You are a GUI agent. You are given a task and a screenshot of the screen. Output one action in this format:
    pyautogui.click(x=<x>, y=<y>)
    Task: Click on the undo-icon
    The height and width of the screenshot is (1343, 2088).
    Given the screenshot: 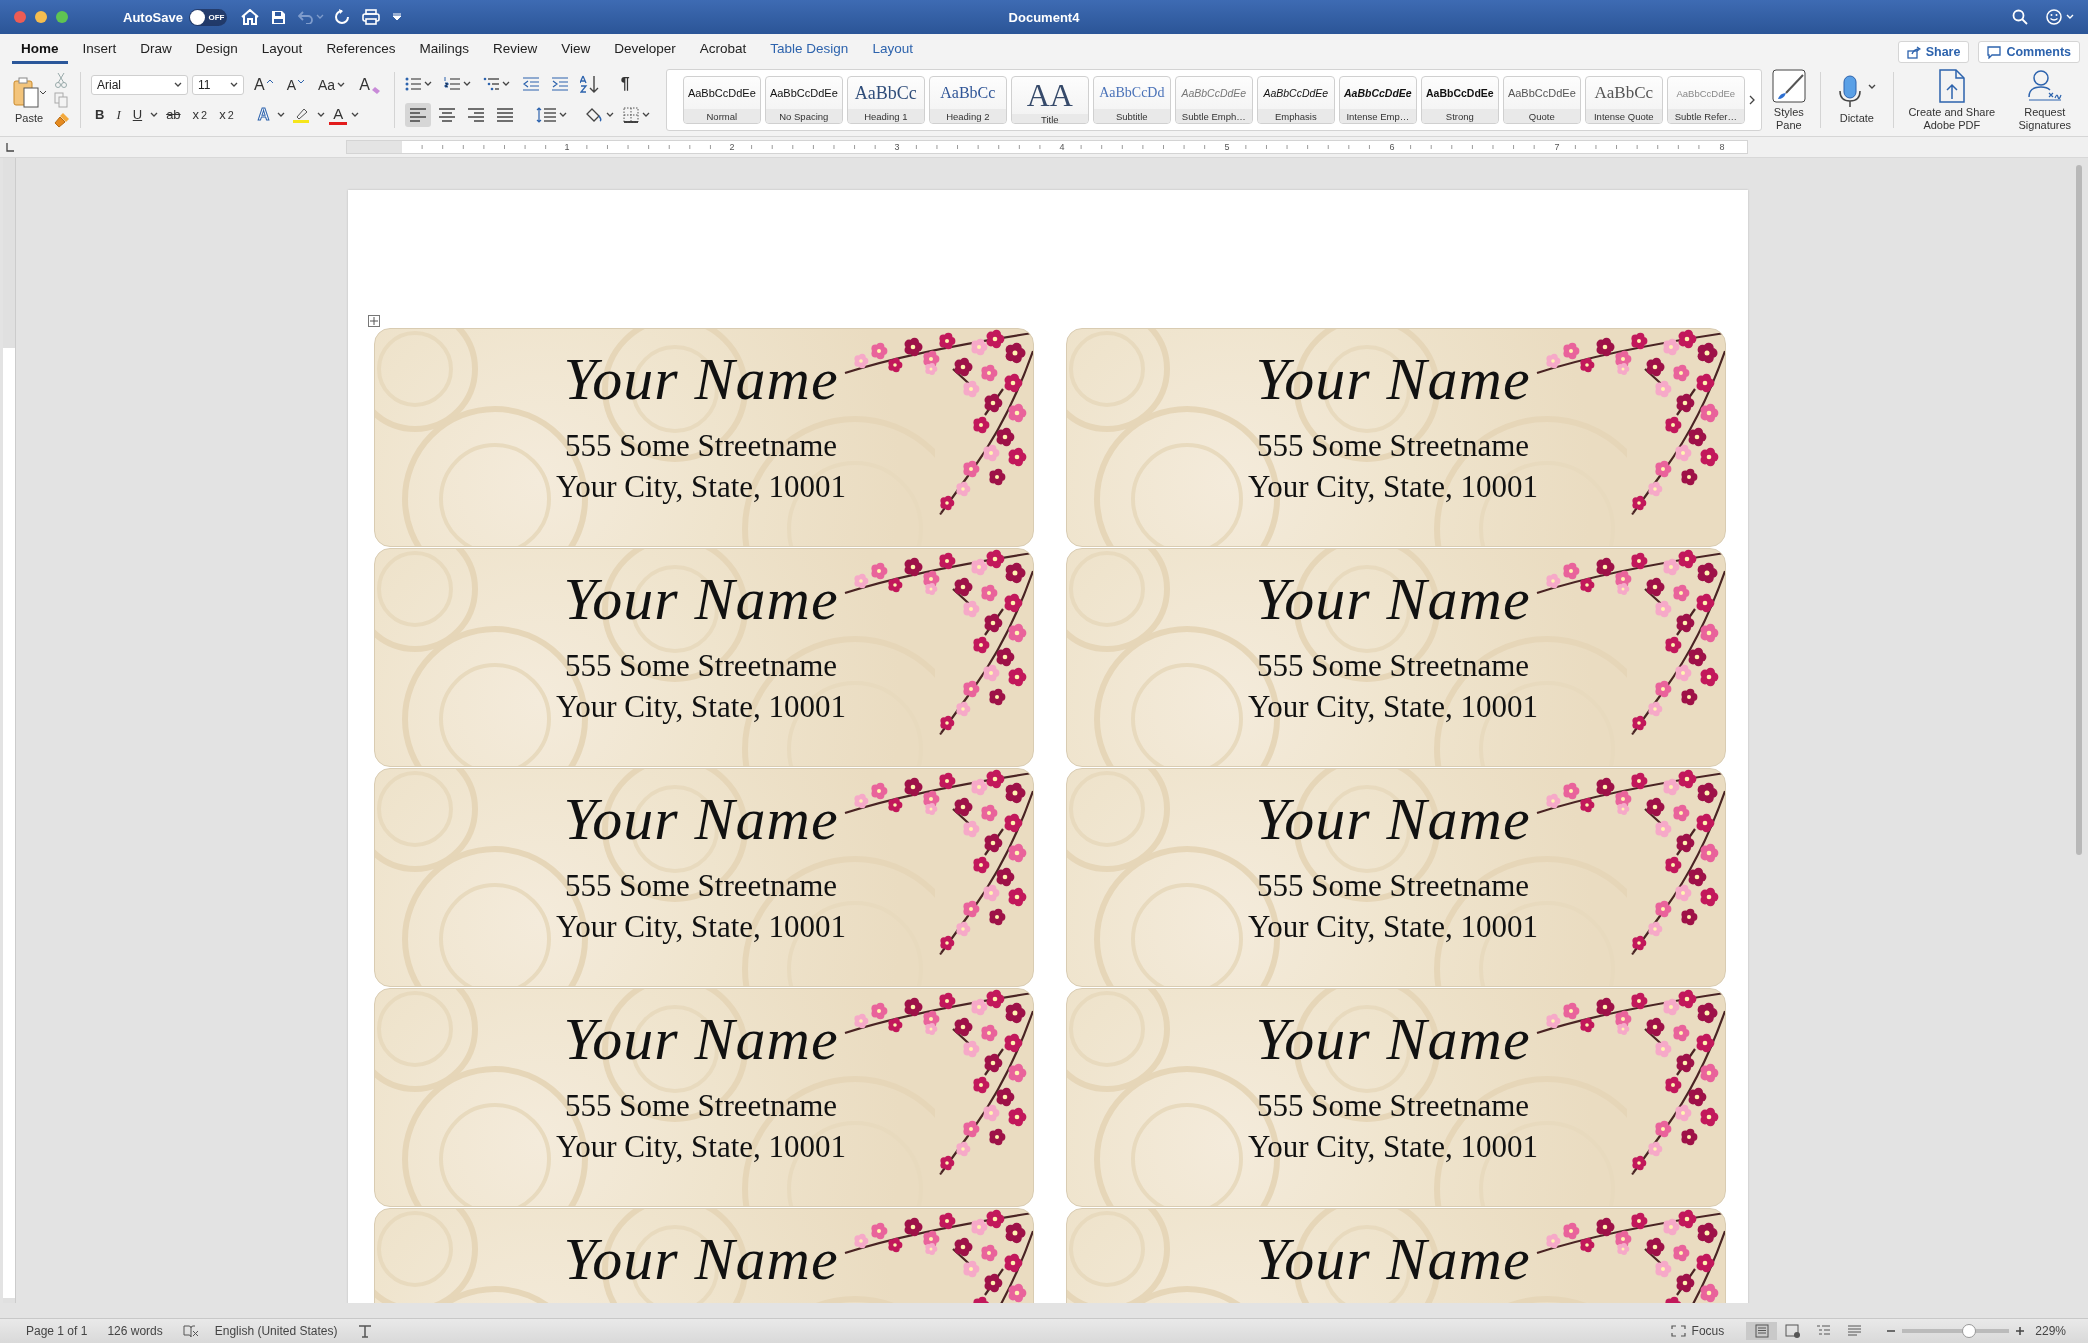 What is the action you would take?
    pyautogui.click(x=305, y=17)
    